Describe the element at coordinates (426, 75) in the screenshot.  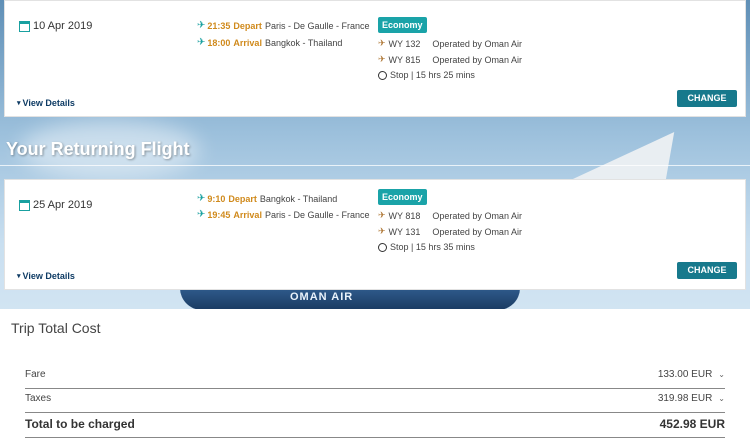
I see `stop-info: Stop | 15 hrs 25 mins` at that location.